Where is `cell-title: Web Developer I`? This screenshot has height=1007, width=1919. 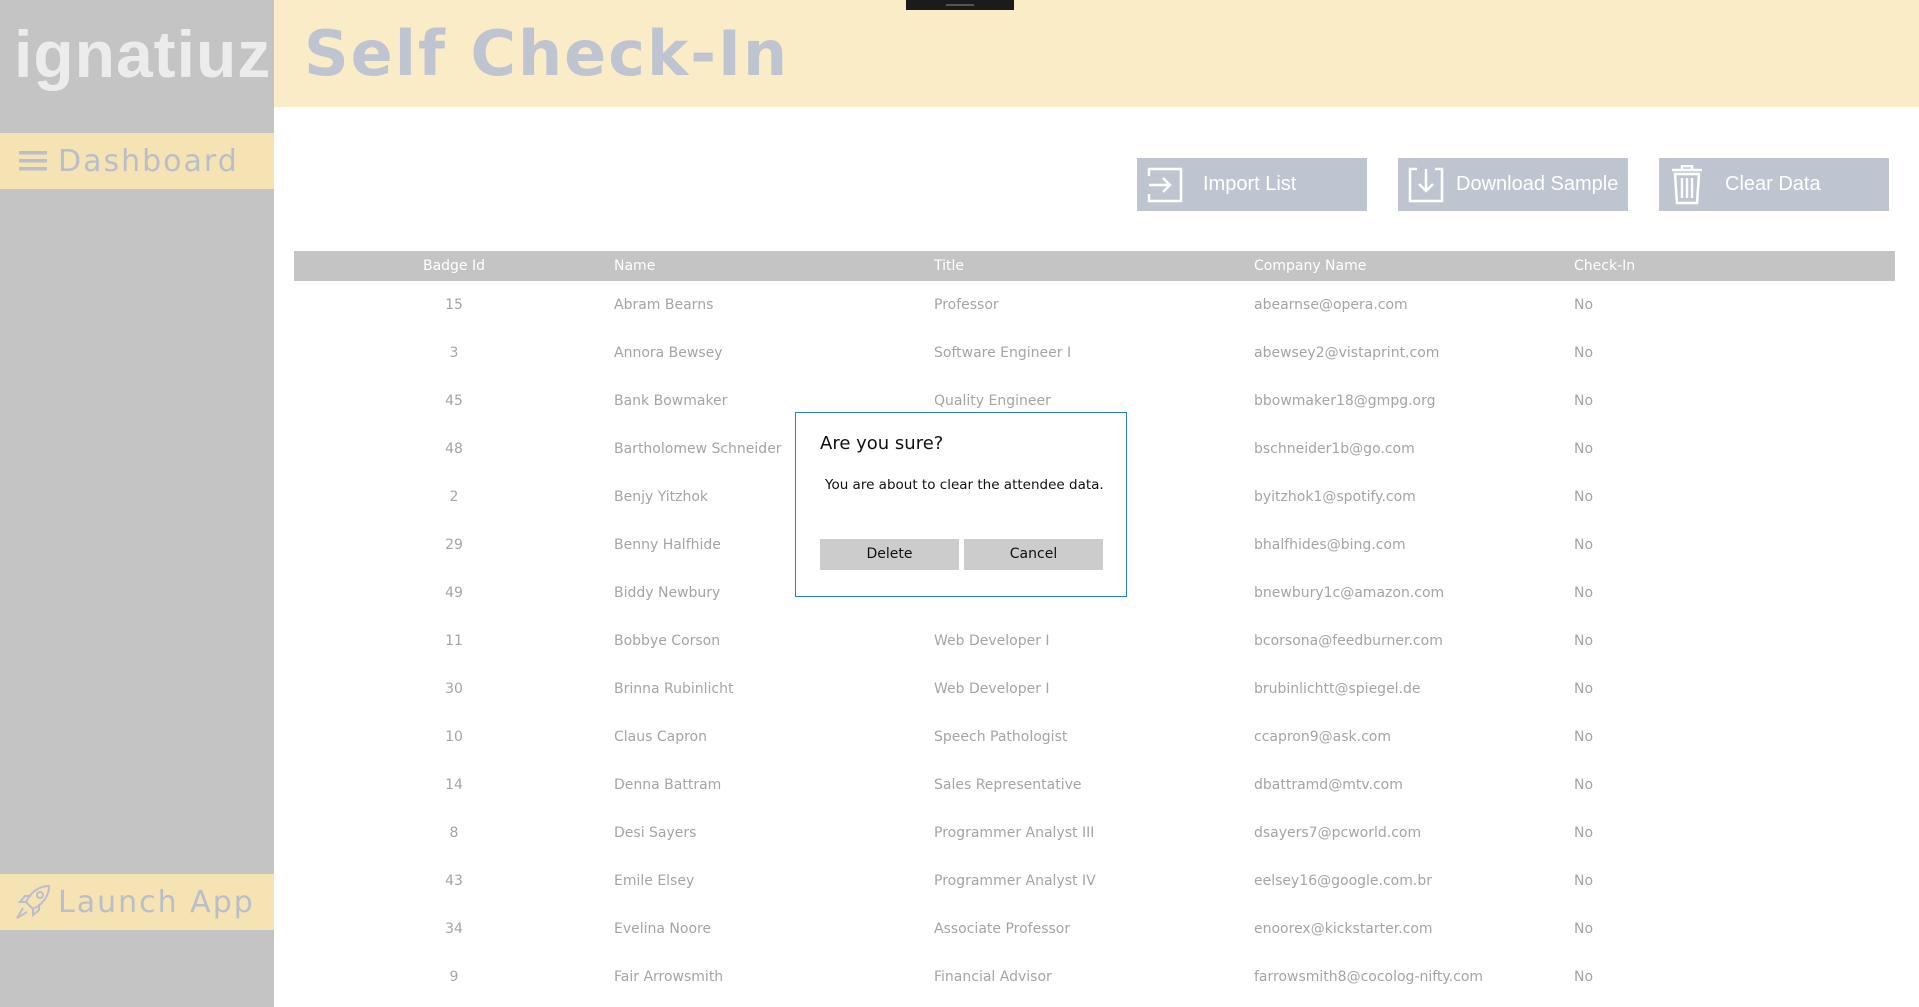
cell-title: Web Developer I is located at coordinates (992, 641).